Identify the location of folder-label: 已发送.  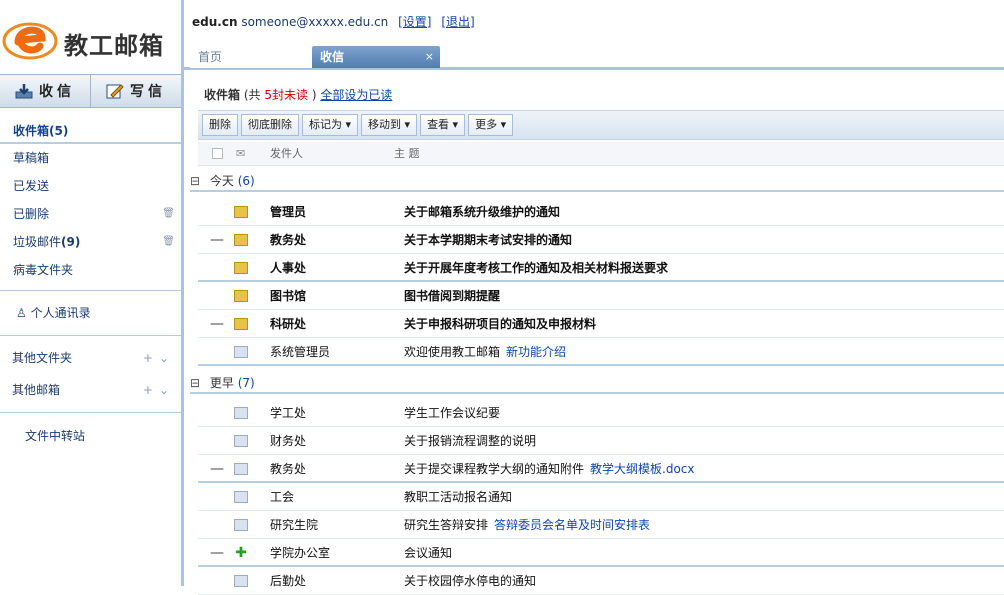
(31, 186).